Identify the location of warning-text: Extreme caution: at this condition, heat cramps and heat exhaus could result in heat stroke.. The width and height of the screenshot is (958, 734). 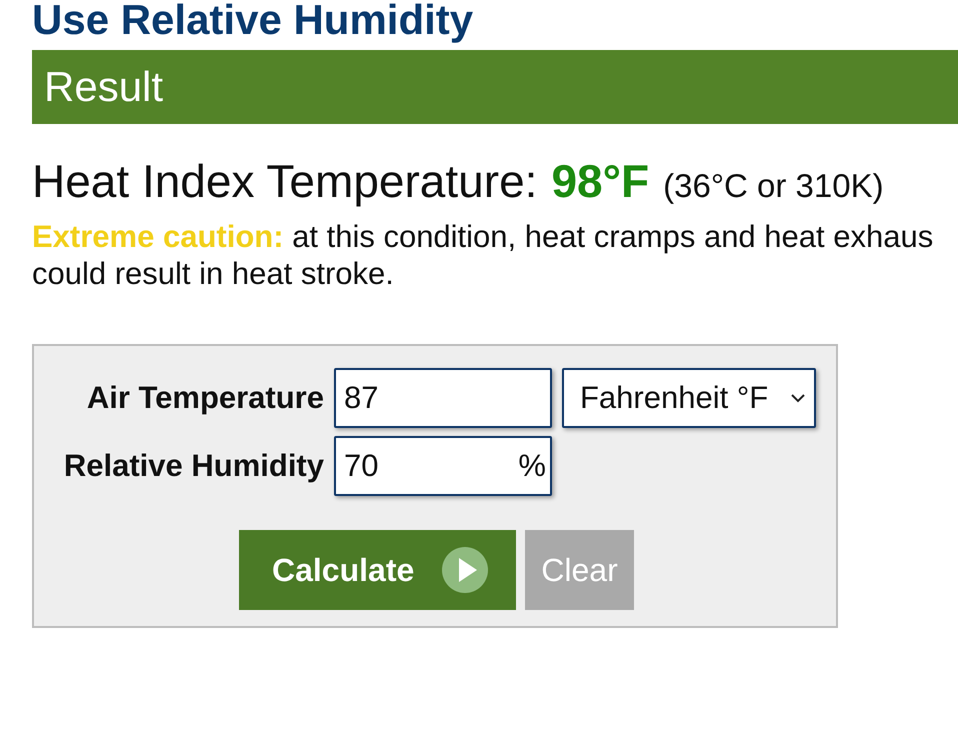
(483, 255).